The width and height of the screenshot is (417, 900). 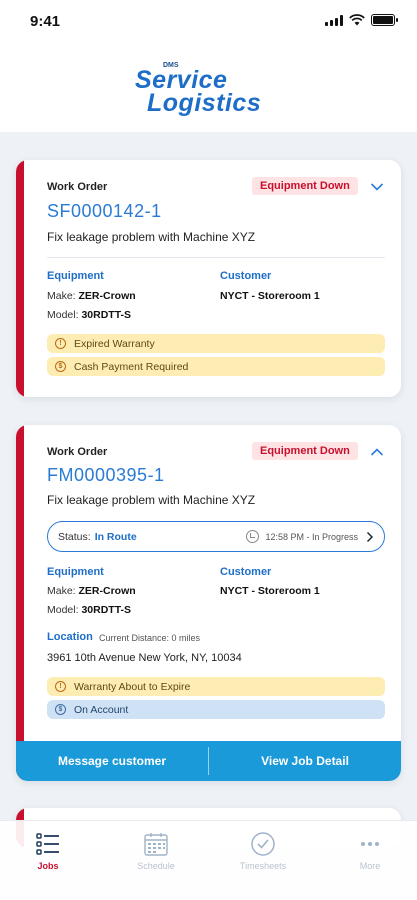 I want to click on alert-cash-payment: $ Cash Payment Required, so click(x=216, y=366).